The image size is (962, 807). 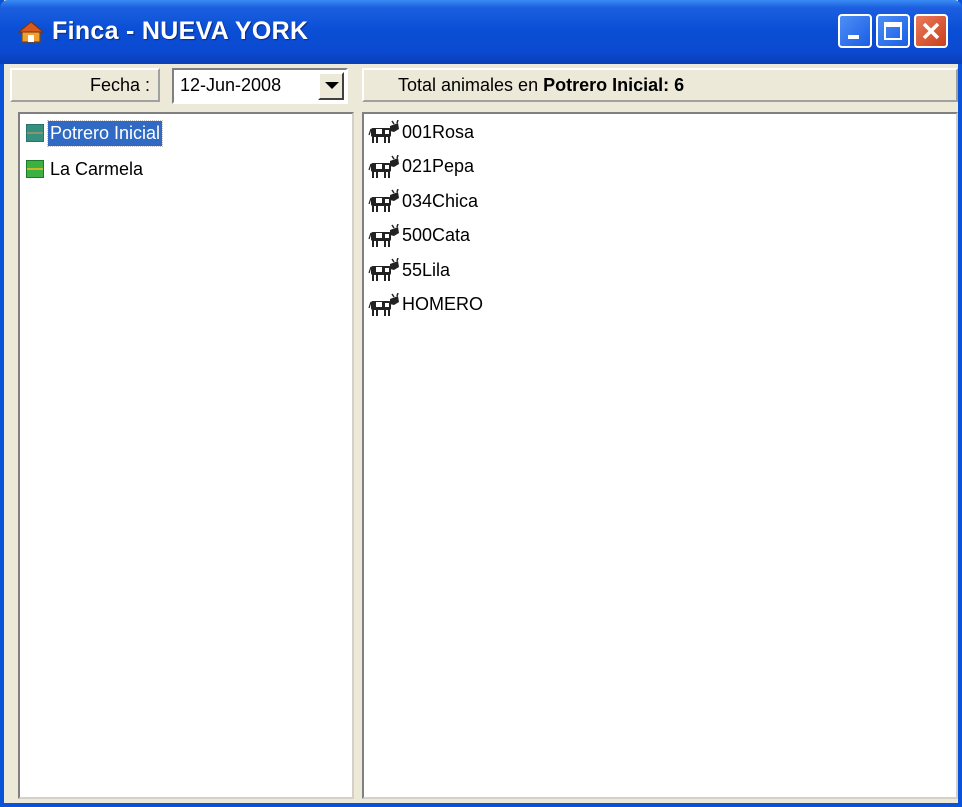 I want to click on total-animals-header: Total animales en Potrero Inicial: 6, so click(x=660, y=85).